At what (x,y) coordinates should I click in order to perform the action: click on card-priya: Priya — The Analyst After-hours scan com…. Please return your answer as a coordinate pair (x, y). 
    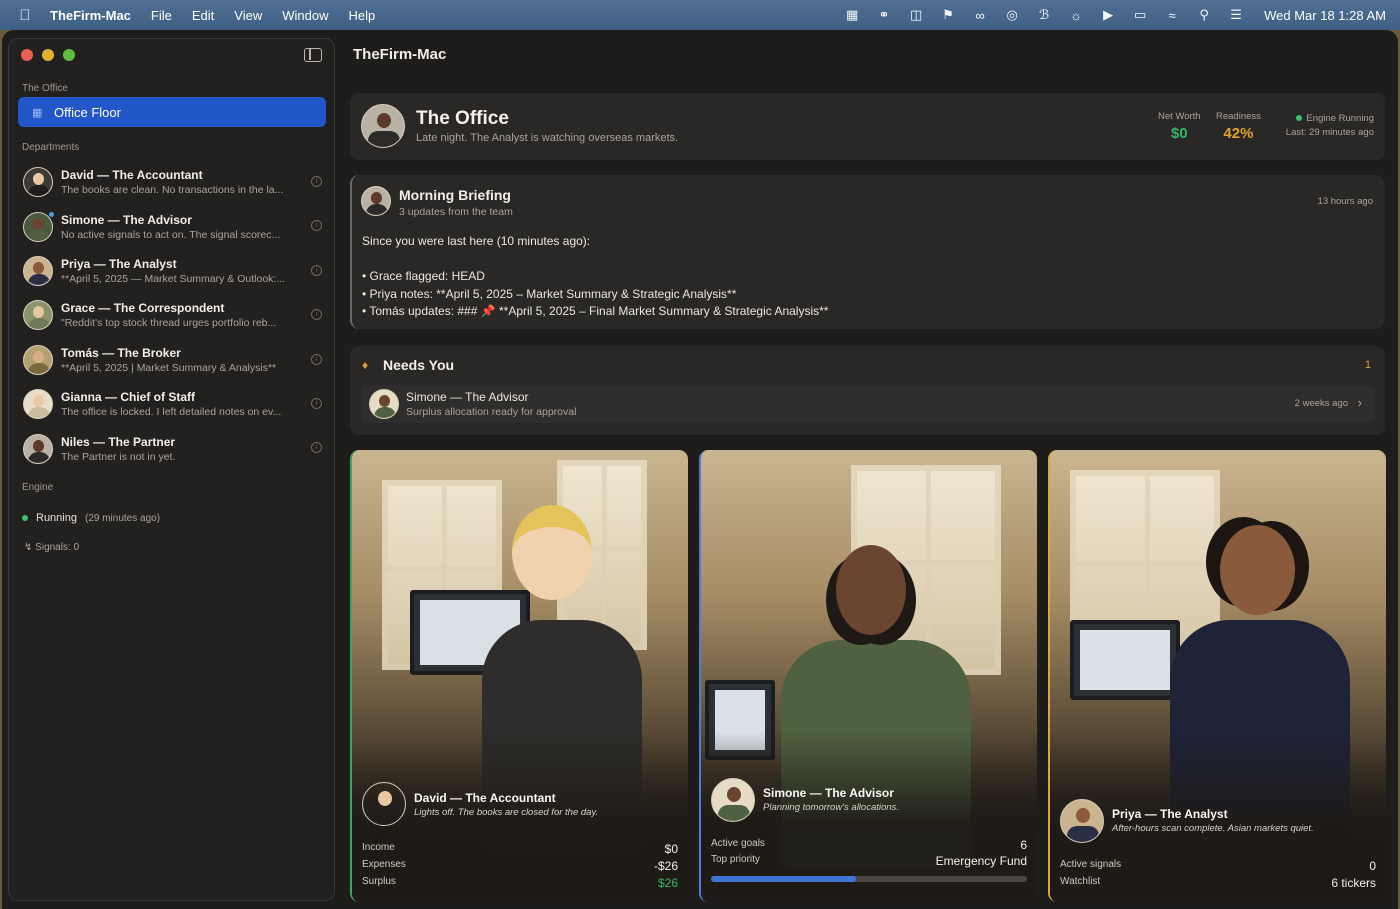
    Looking at the image, I should click on (1217, 676).